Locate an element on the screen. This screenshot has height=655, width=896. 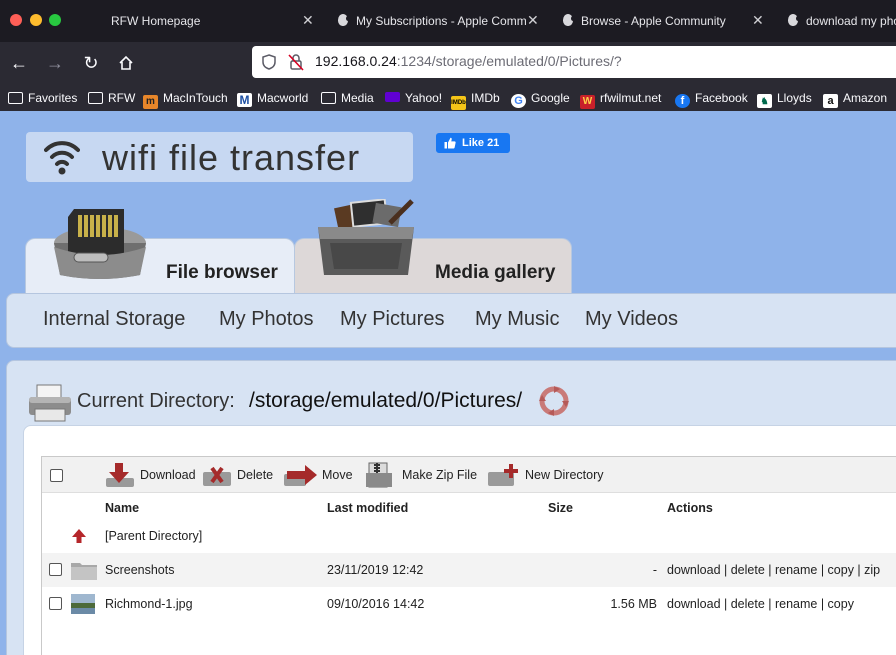
tab-browse-apple-community: Browse - Apple Community is located at coordinates (653, 21).